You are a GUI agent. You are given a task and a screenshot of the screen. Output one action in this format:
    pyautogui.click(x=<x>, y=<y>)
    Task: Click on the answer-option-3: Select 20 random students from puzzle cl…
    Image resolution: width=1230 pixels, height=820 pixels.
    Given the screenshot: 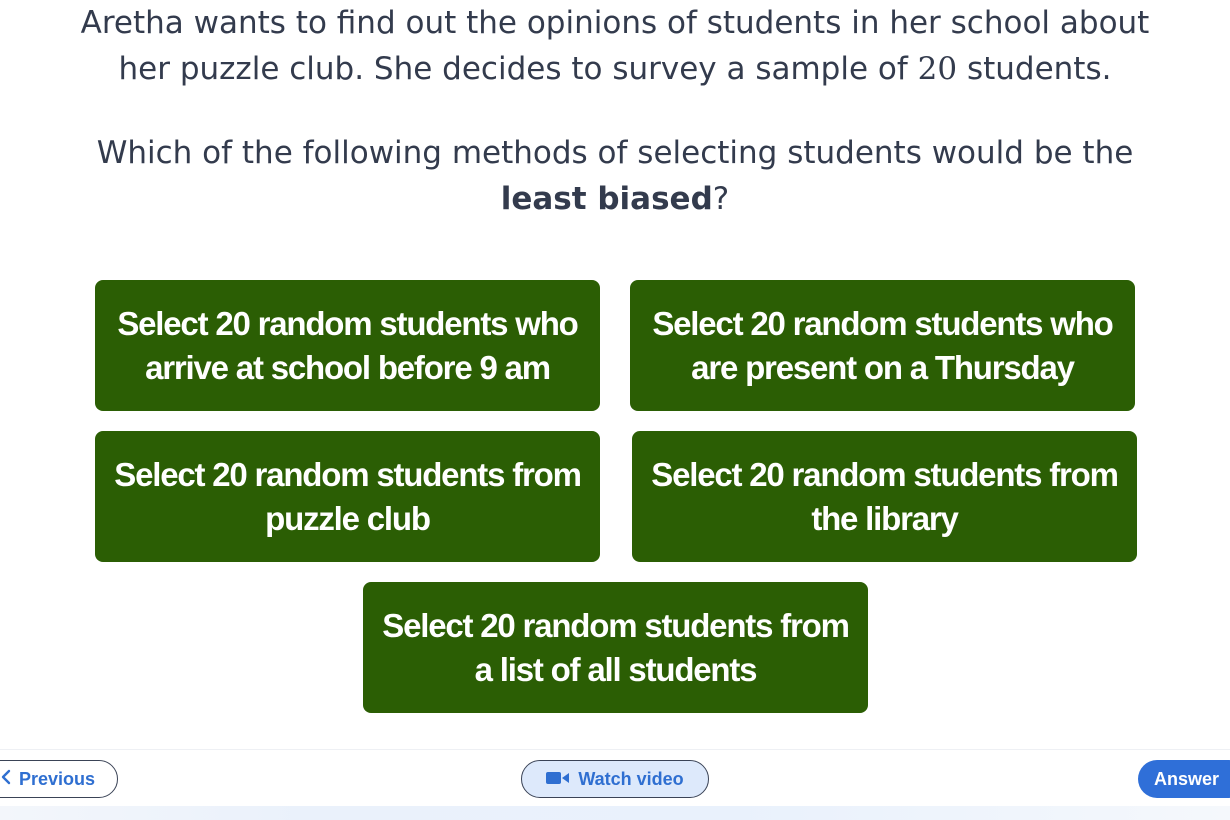 What is the action you would take?
    pyautogui.click(x=347, y=496)
    